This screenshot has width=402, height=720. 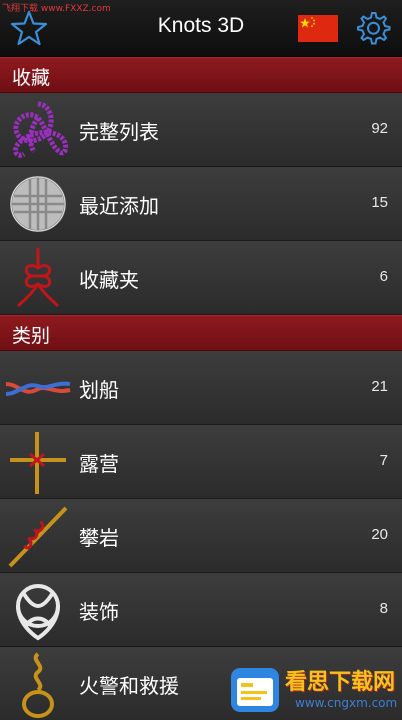 I want to click on browser-logo-icon, so click(x=255, y=690).